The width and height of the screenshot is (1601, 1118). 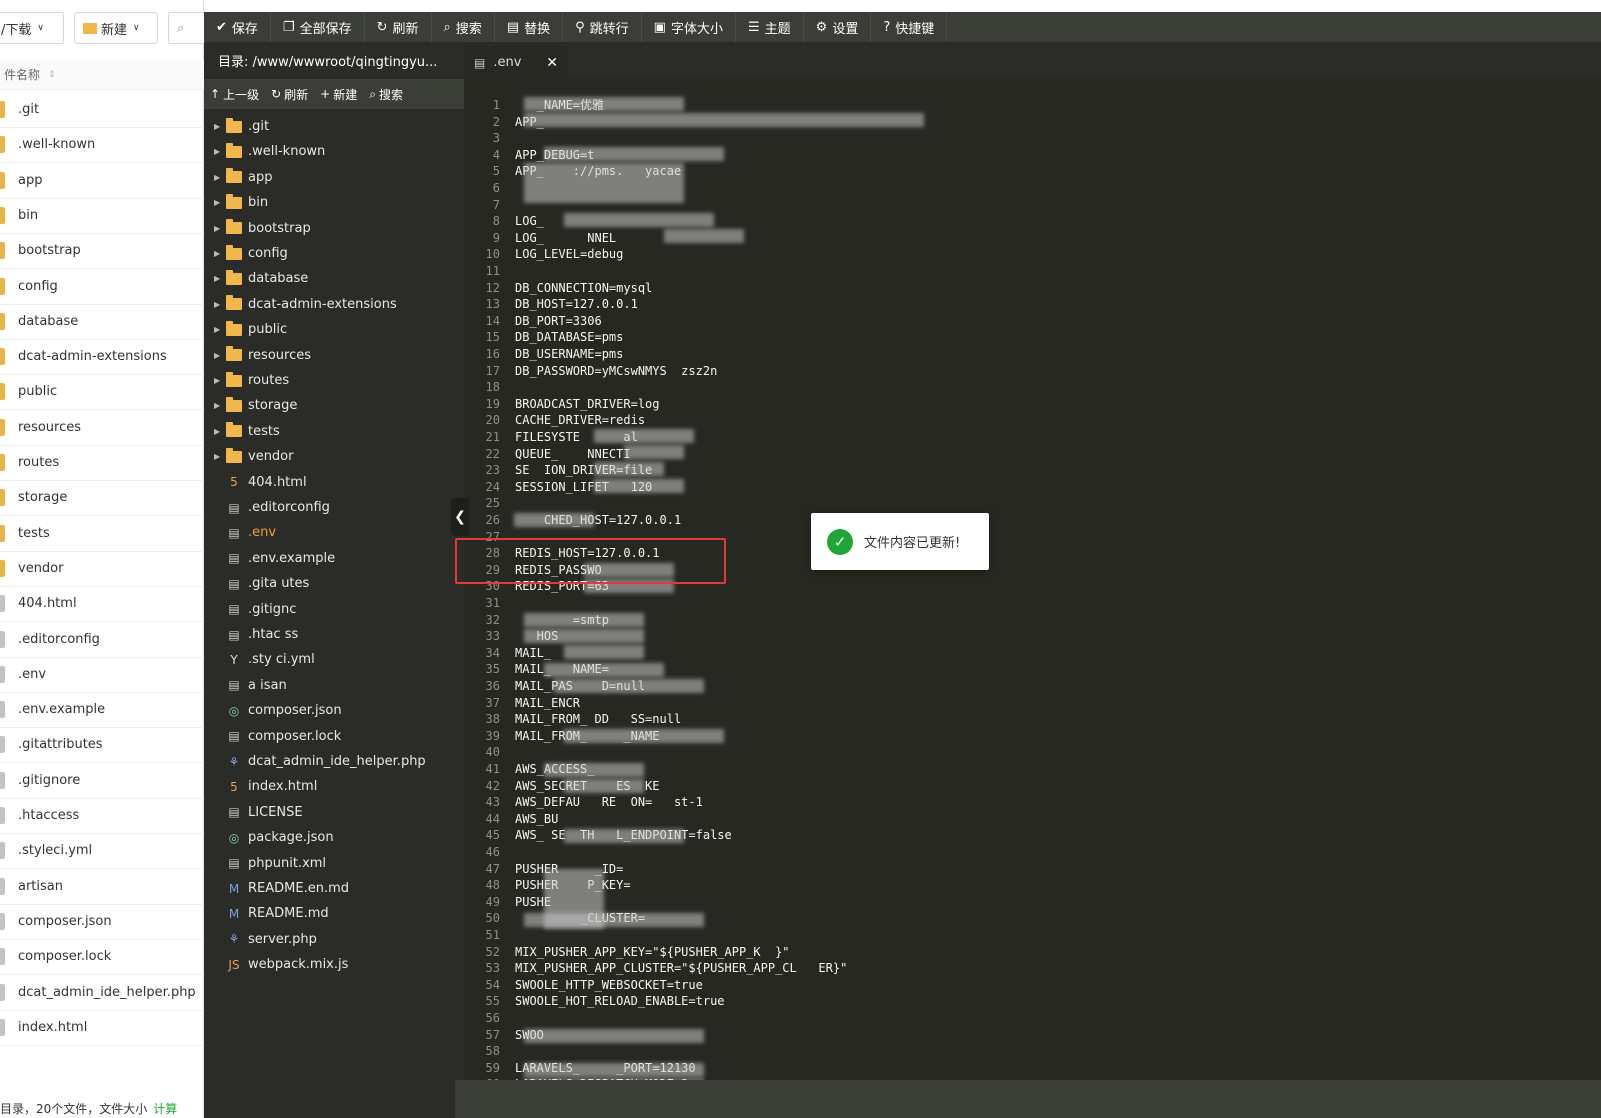 What do you see at coordinates (289, 94) in the screenshot?
I see `tree-toolbar-button-1: ↻ 刷新` at bounding box center [289, 94].